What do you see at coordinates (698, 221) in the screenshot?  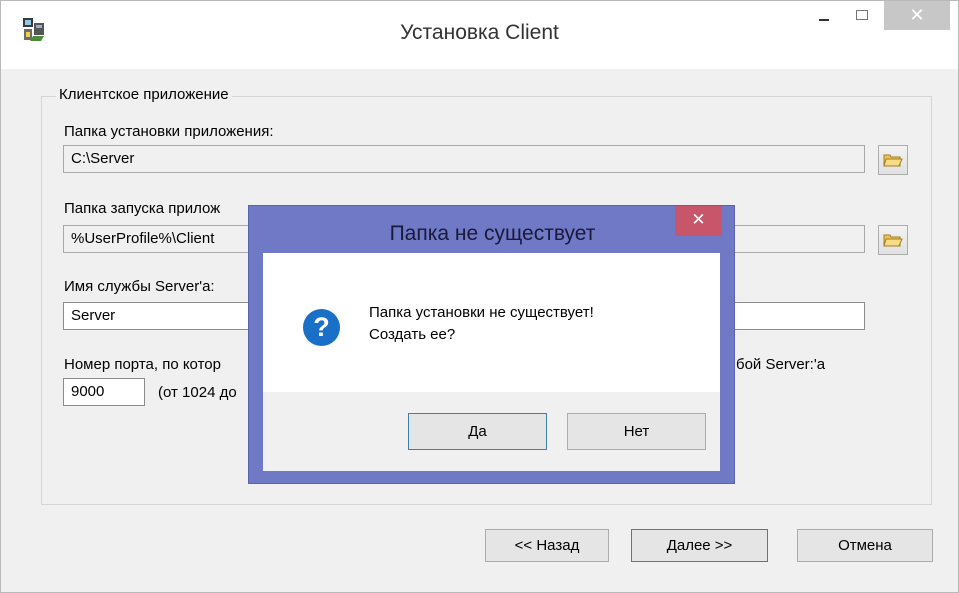 I see `dialog-close-button: ✕` at bounding box center [698, 221].